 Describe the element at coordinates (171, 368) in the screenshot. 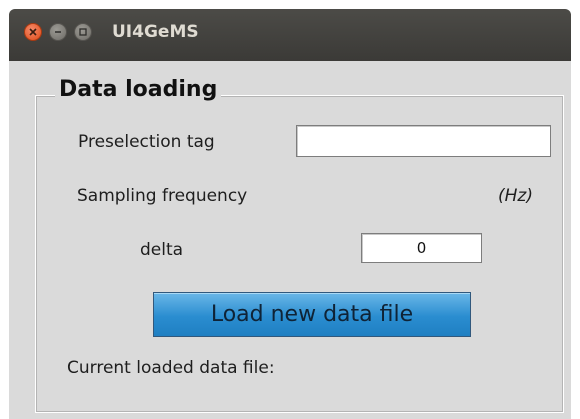

I see `current-file-label: Current loaded data file:` at that location.